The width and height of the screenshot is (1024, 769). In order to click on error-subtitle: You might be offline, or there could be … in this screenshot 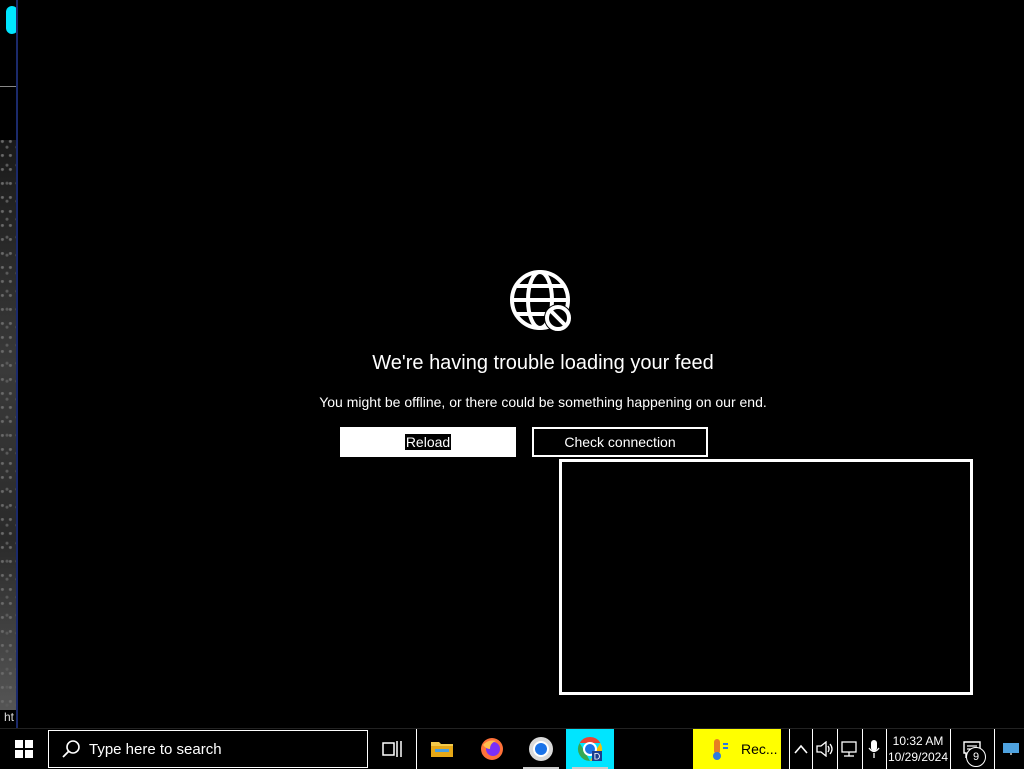, I will do `click(543, 402)`.